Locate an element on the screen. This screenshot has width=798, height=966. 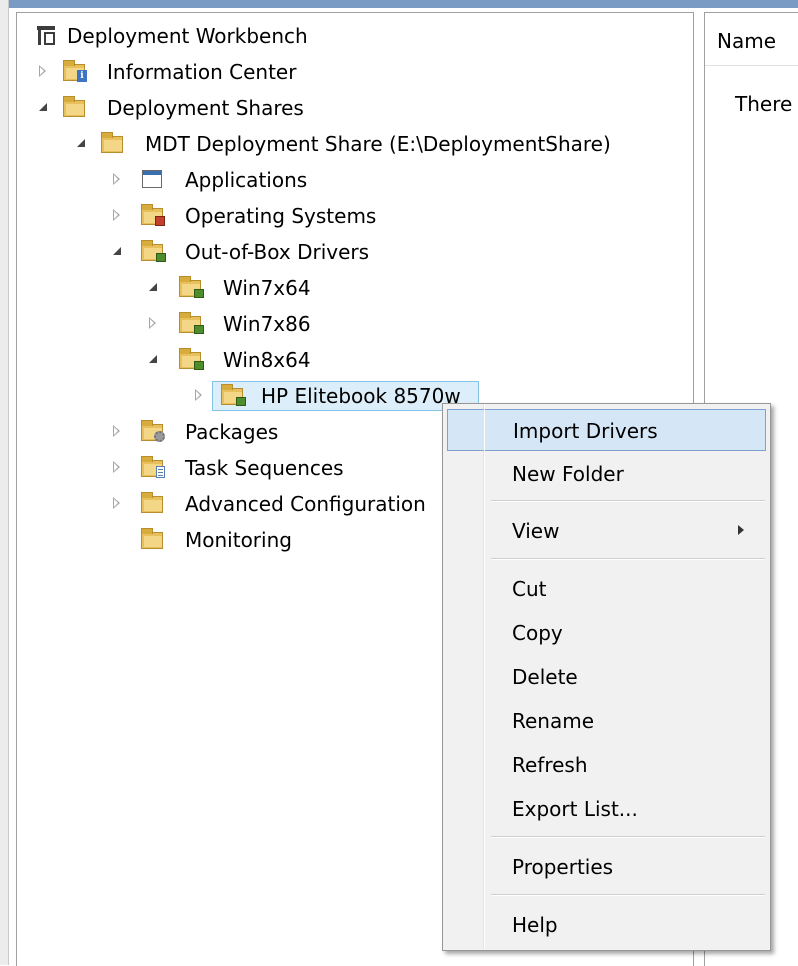
menu-item-copy: Copy is located at coordinates (606, 633).